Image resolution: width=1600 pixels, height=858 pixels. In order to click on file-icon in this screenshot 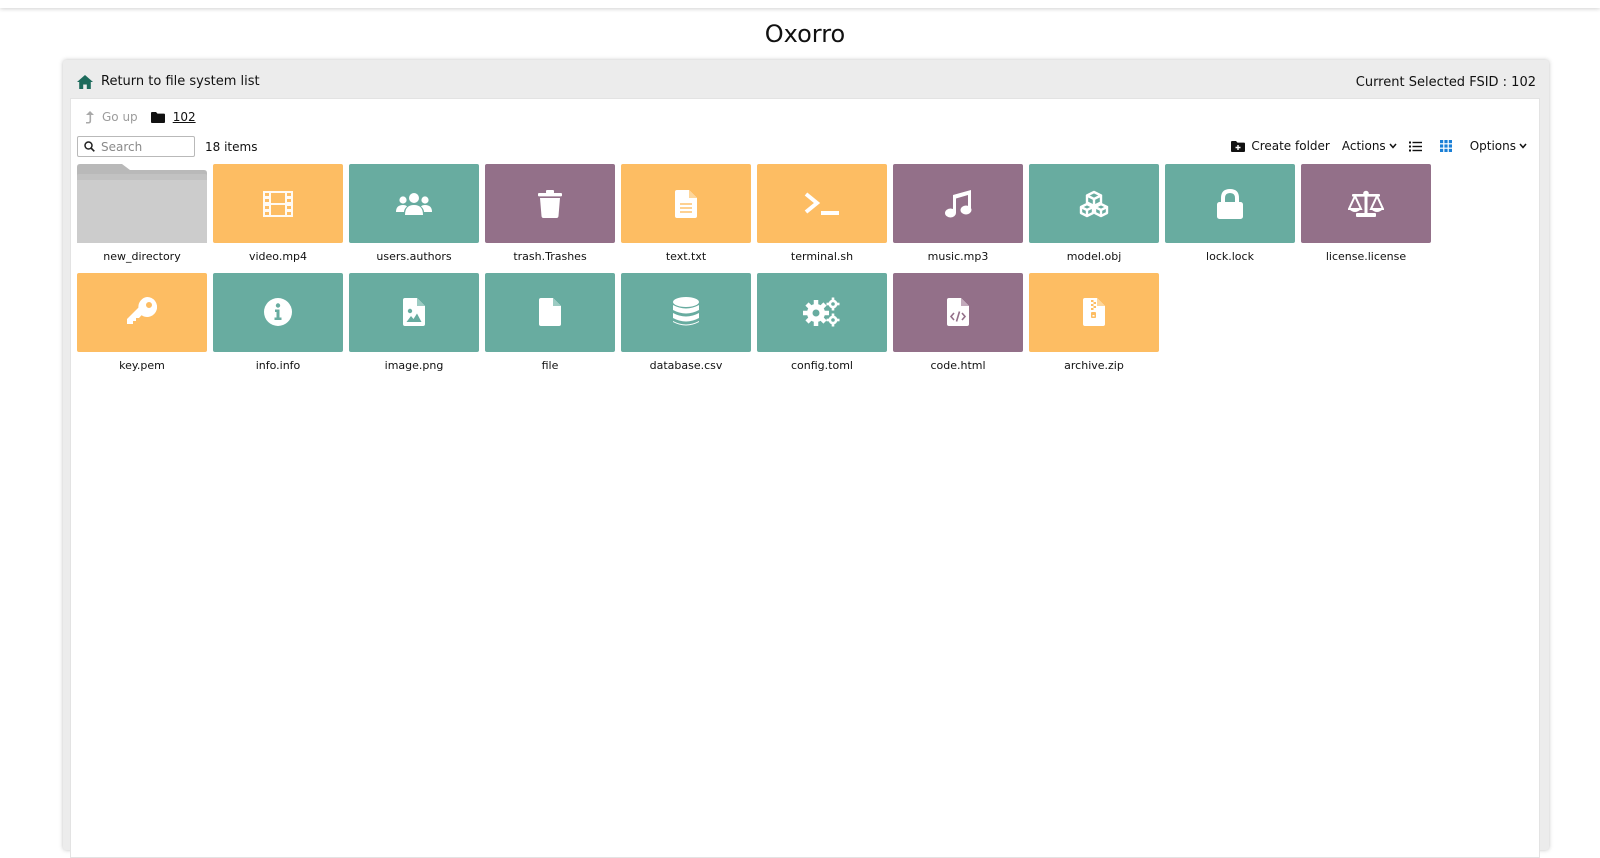, I will do `click(550, 312)`.